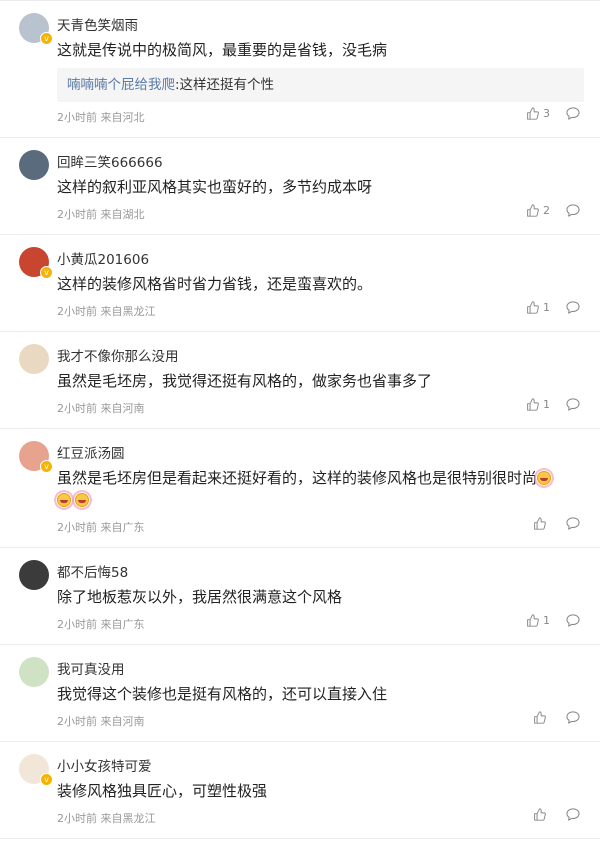 The height and width of the screenshot is (841, 600). Describe the element at coordinates (225, 85) in the screenshot. I see `reply-text: :这样还挺有个性` at that location.